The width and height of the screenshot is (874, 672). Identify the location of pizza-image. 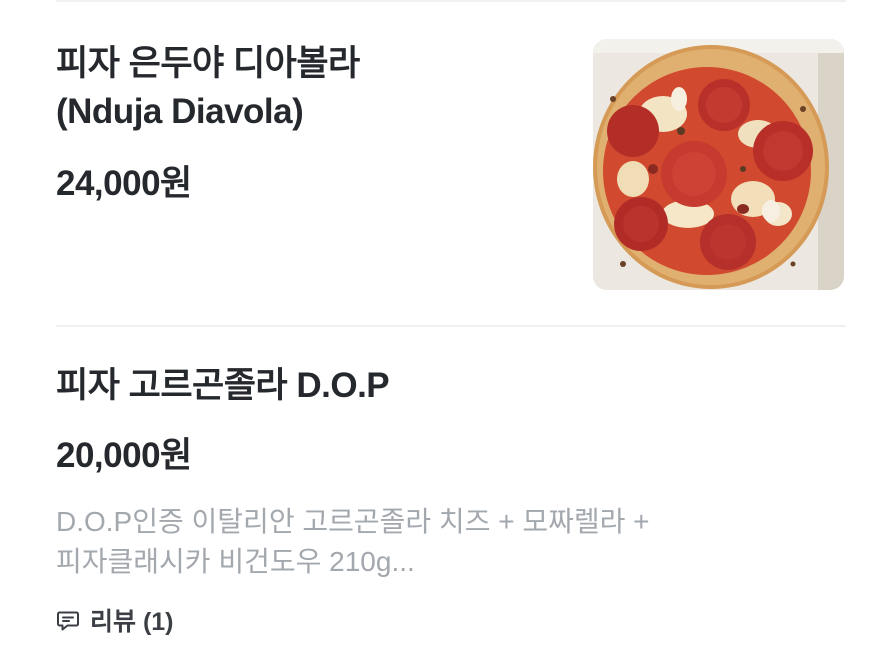
(718, 164).